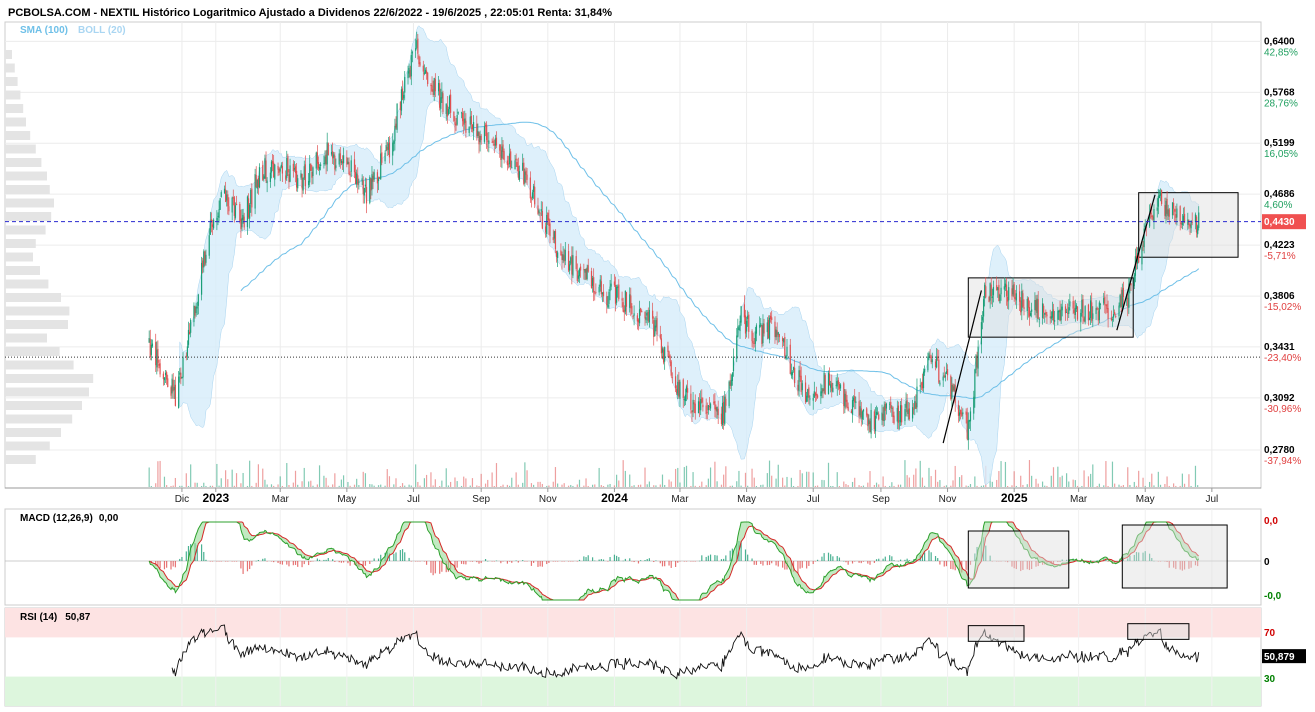 The height and width of the screenshot is (712, 1315). Describe the element at coordinates (1050, 307) in the screenshot. I see `price-highlight-box` at that location.